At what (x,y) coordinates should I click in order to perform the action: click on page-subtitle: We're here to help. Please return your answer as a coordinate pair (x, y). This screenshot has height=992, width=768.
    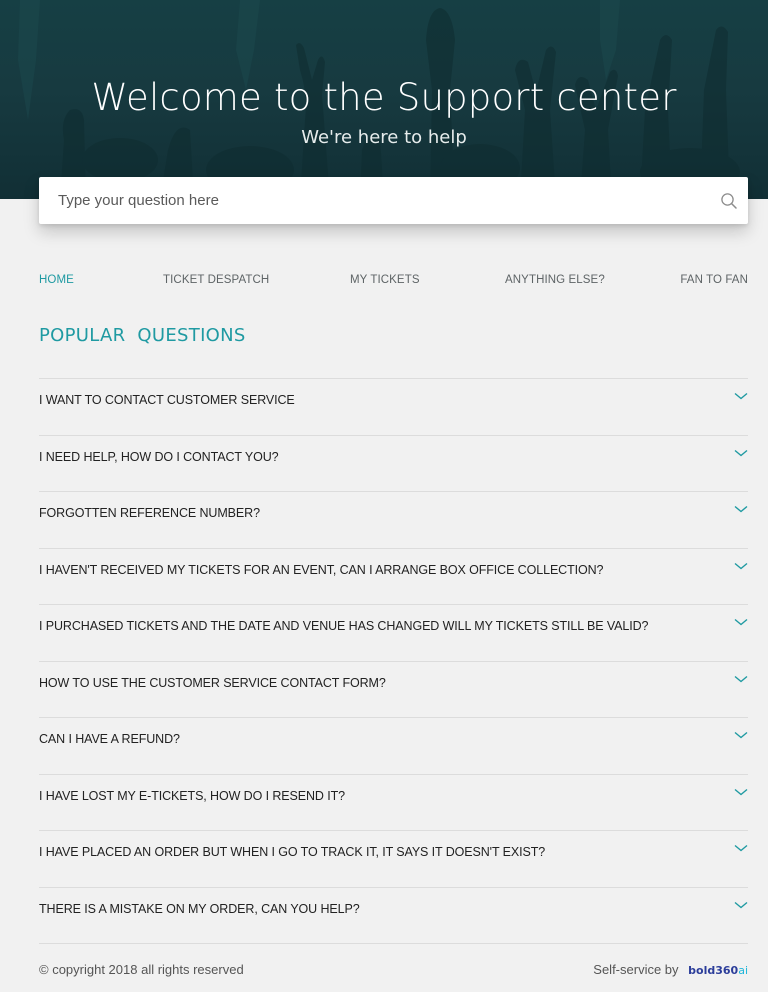
    Looking at the image, I should click on (384, 137).